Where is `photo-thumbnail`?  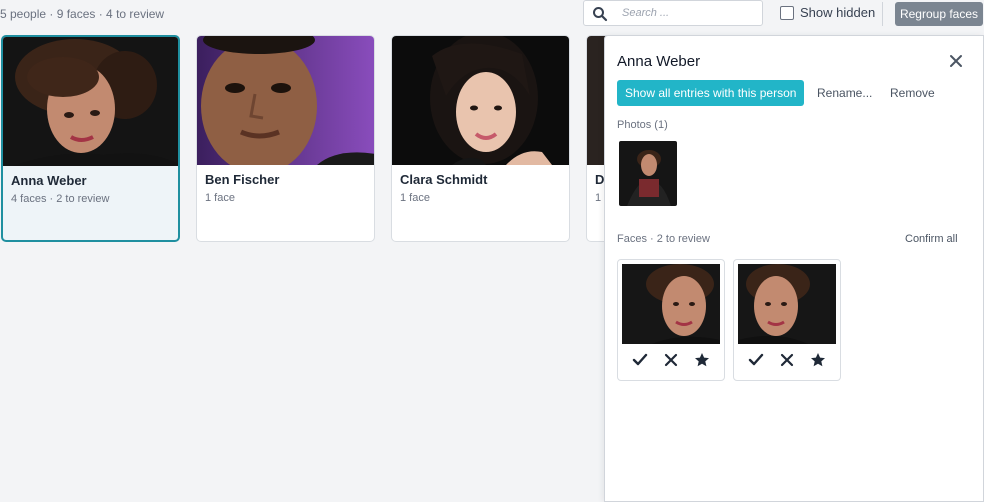 photo-thumbnail is located at coordinates (648, 173).